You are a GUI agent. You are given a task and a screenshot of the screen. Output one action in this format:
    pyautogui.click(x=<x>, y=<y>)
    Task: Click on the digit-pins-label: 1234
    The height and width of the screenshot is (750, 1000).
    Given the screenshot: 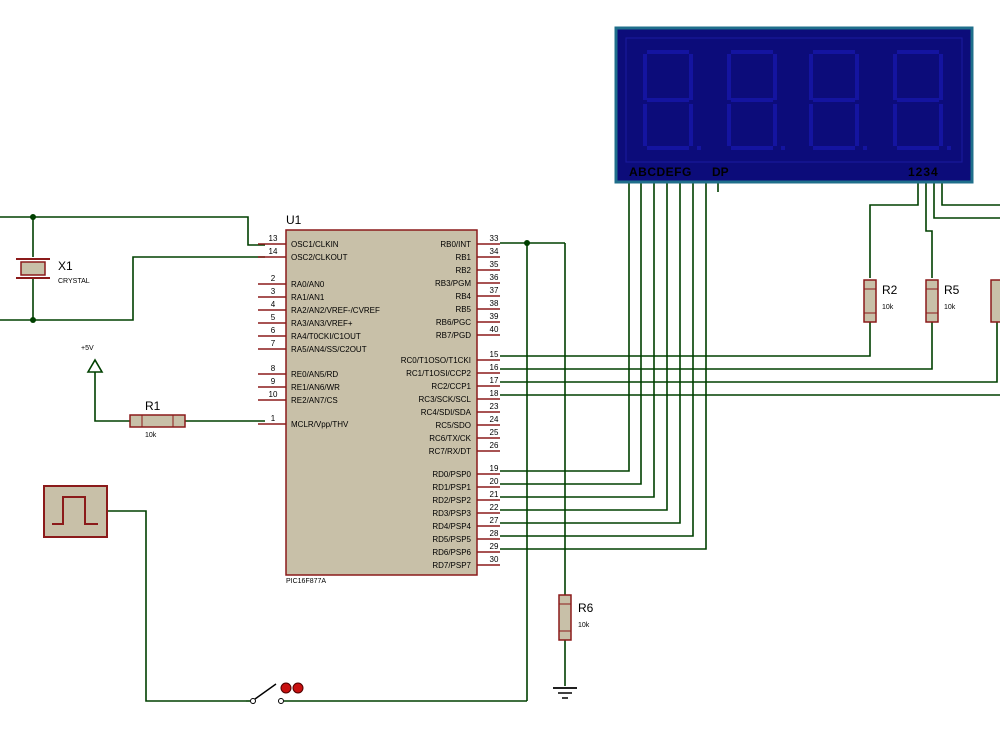 What is the action you would take?
    pyautogui.click(x=923, y=172)
    